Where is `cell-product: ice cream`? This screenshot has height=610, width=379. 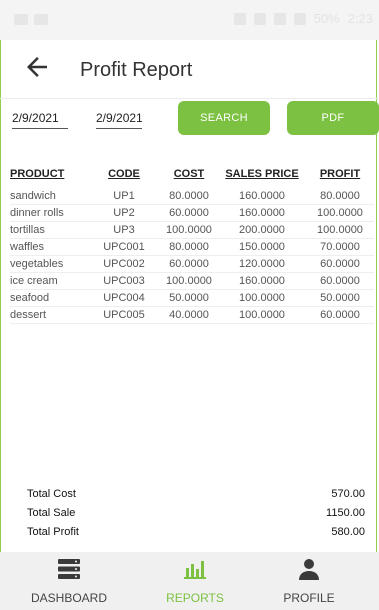 cell-product: ice cream is located at coordinates (49, 281).